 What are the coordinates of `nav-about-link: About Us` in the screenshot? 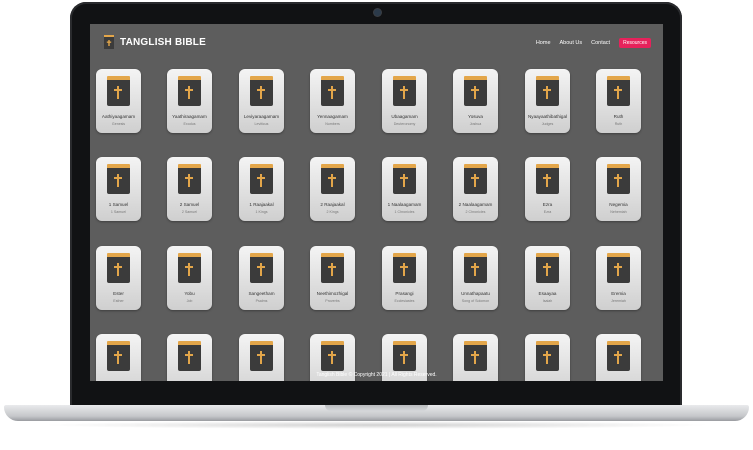 It's located at (571, 43).